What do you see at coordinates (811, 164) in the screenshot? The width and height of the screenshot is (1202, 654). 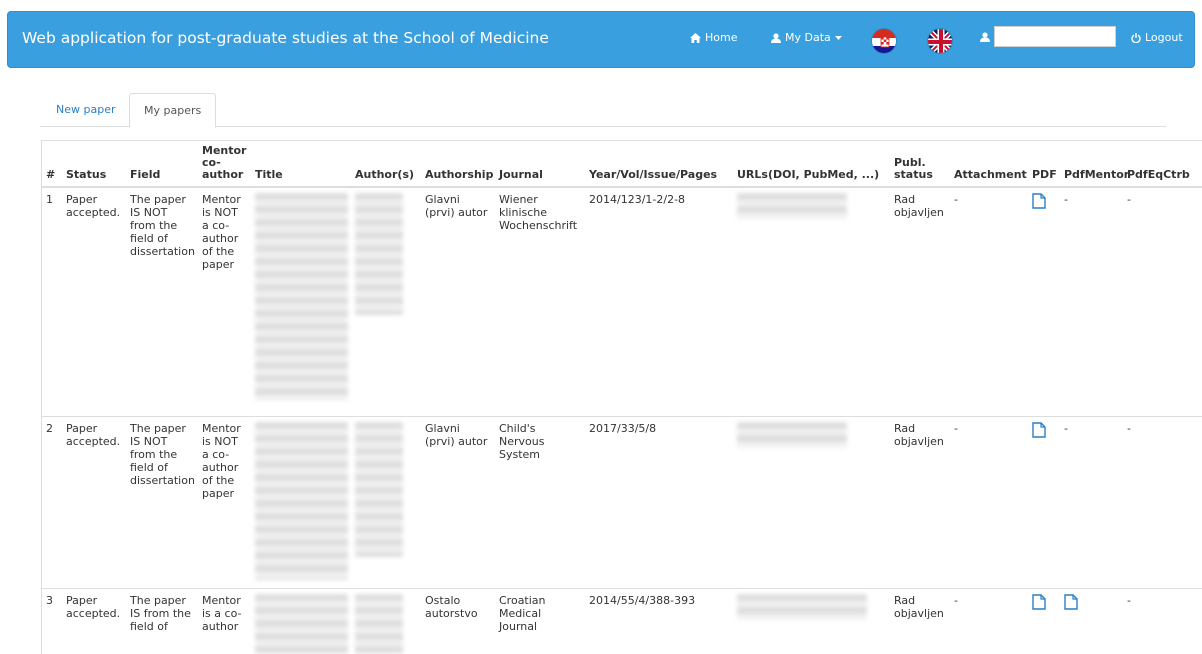 I see `col-header-urls: URLs(DOI, PubMed, ...)` at bounding box center [811, 164].